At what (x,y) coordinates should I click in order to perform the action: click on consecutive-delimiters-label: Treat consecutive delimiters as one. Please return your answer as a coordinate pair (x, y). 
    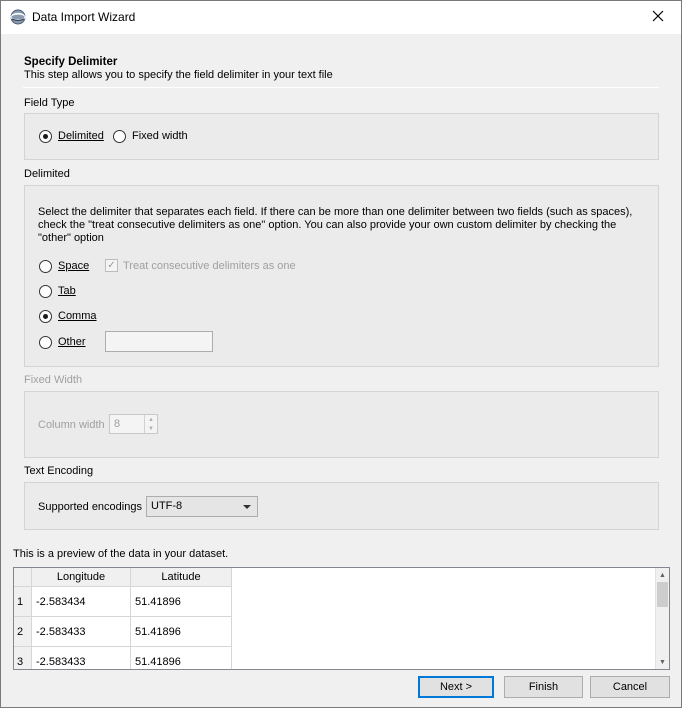
    Looking at the image, I should click on (209, 266).